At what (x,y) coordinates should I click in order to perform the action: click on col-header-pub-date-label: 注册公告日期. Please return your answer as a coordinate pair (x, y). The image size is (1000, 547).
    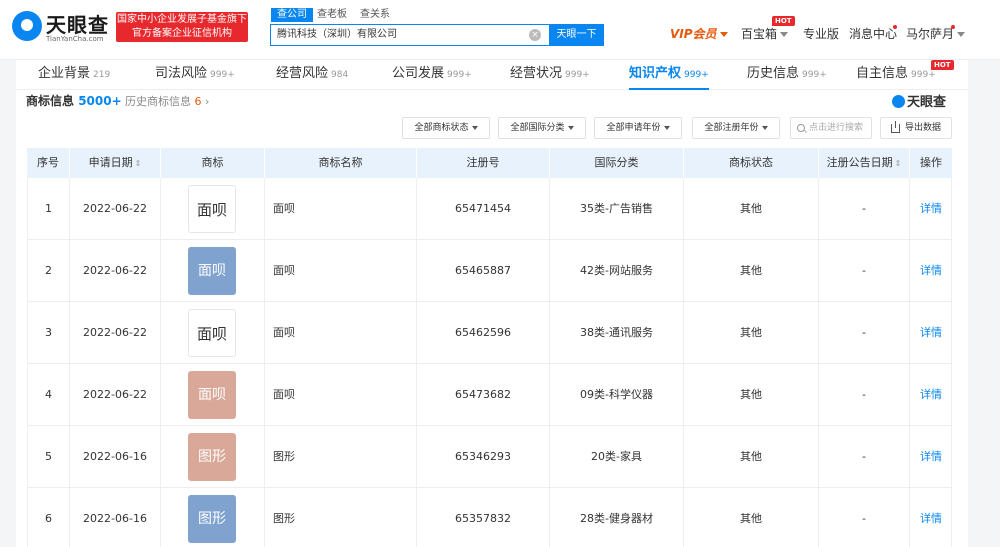
    Looking at the image, I should click on (859, 162).